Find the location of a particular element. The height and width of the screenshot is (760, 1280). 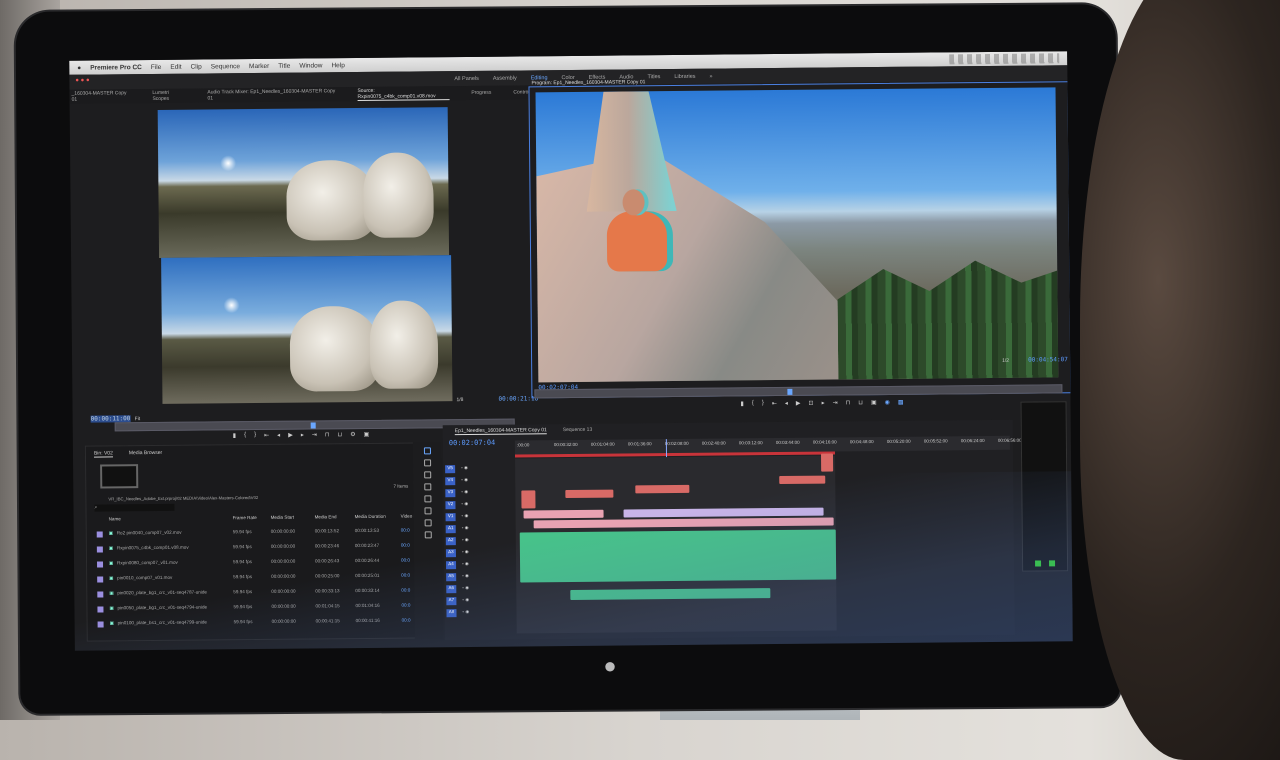

workspace-overflow: » is located at coordinates (710, 76).